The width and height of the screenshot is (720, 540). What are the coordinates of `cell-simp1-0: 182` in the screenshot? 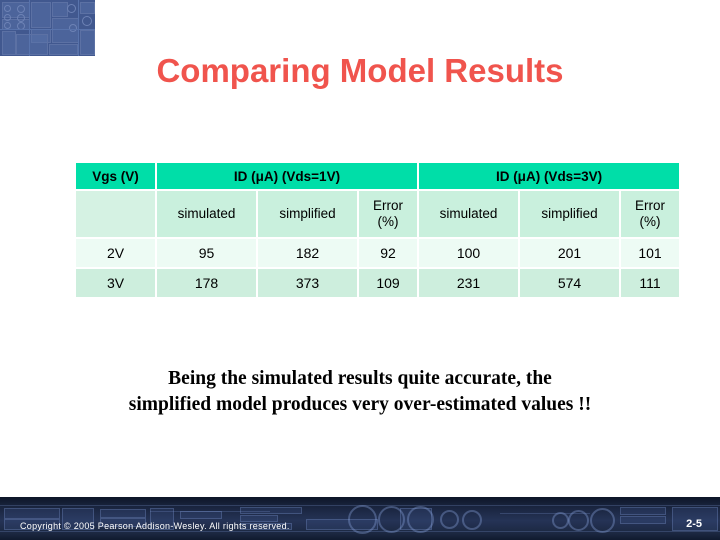 It's located at (307, 253).